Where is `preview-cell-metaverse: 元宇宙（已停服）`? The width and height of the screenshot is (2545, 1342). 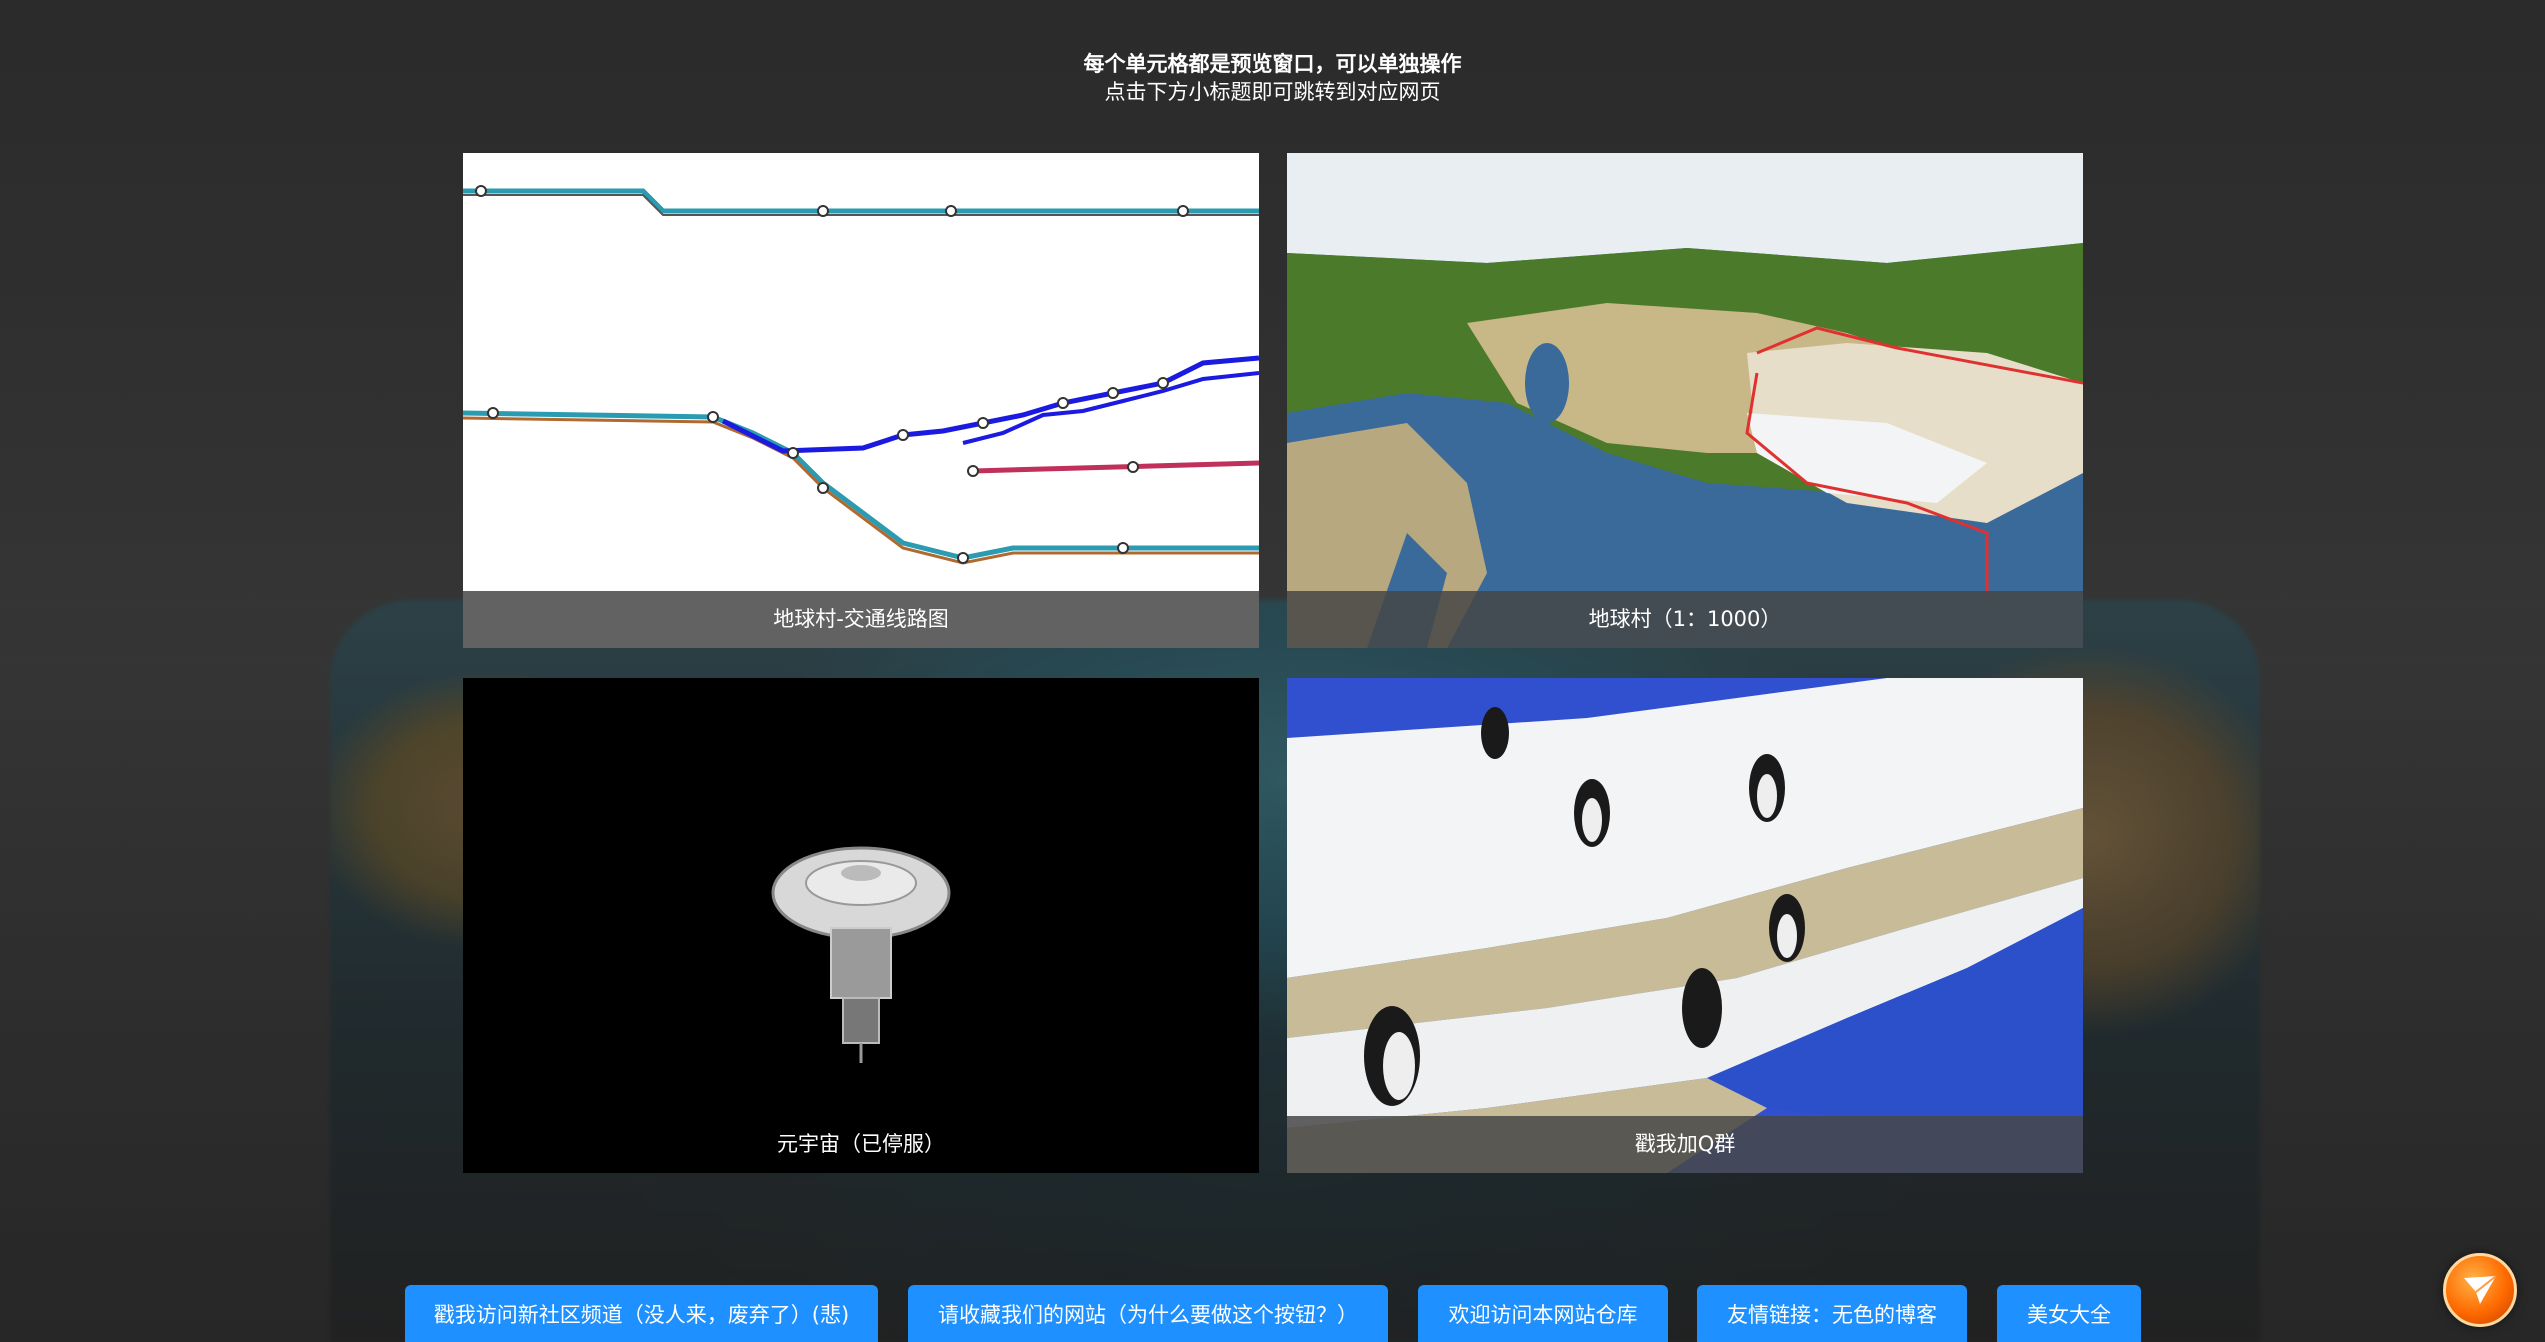 preview-cell-metaverse: 元宇宙（已停服） is located at coordinates (861, 925).